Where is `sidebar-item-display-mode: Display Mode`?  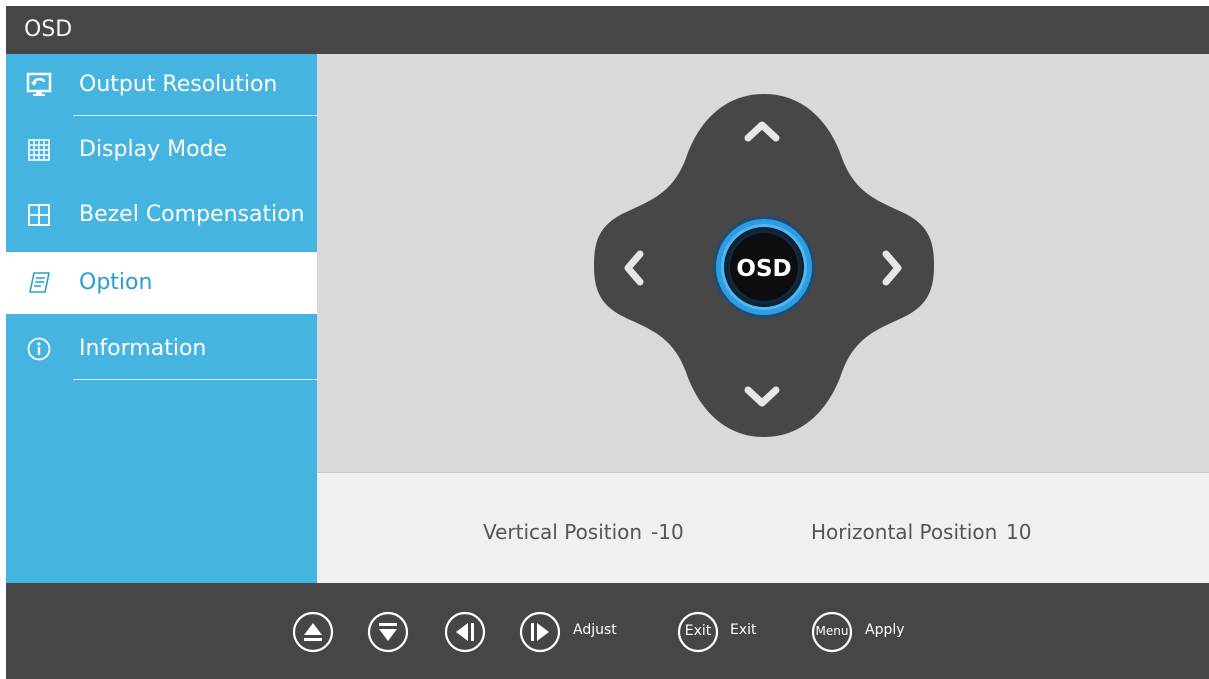
sidebar-item-display-mode: Display Mode is located at coordinates (161, 150).